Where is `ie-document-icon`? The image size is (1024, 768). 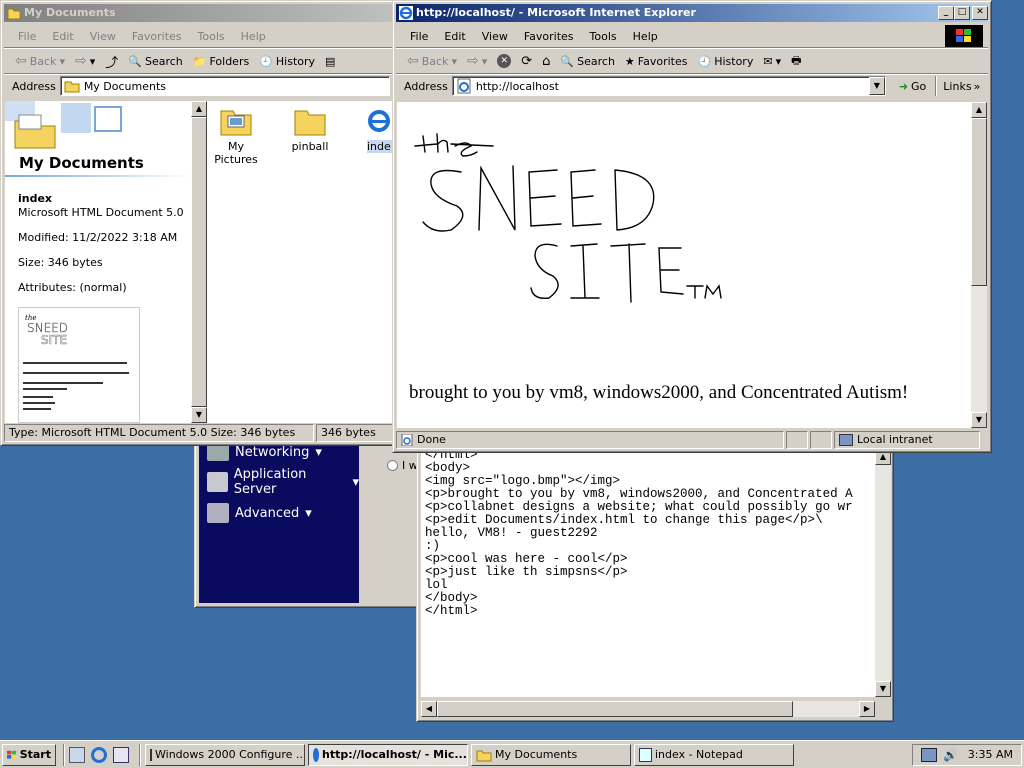 ie-document-icon is located at coordinates (379, 121).